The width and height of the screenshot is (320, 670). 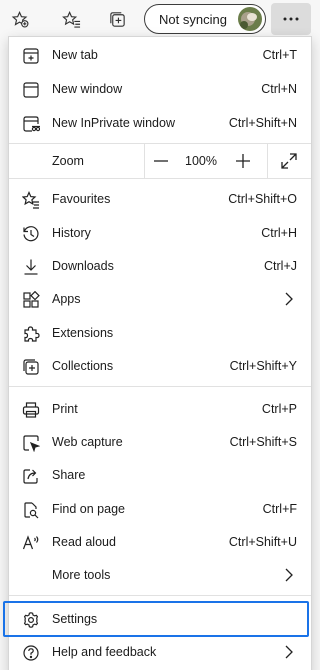 What do you see at coordinates (88, 509) in the screenshot?
I see `menu-label: Find on page` at bounding box center [88, 509].